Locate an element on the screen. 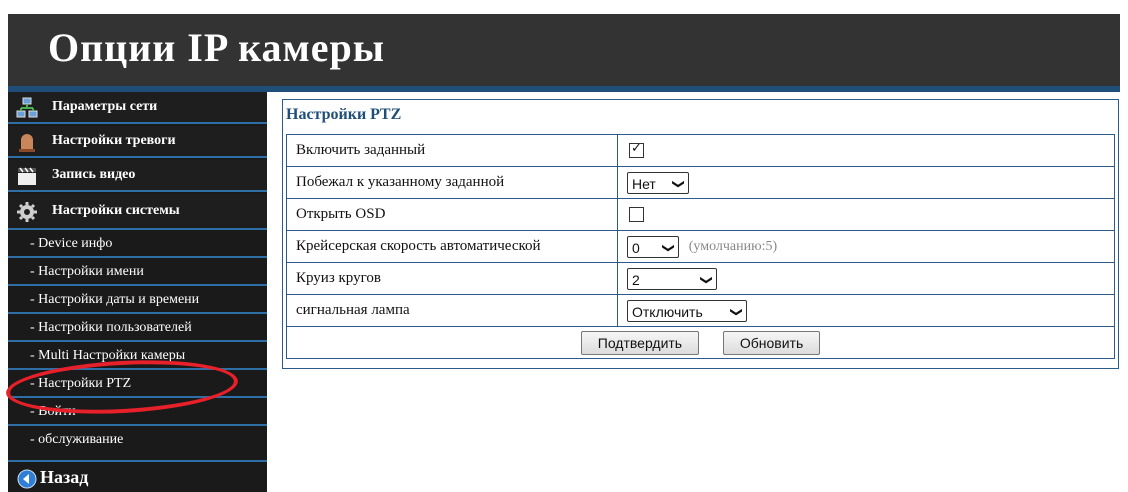 The width and height of the screenshot is (1128, 492). table-row: Побежал к указанному заданной Нет ❯ is located at coordinates (700, 182).